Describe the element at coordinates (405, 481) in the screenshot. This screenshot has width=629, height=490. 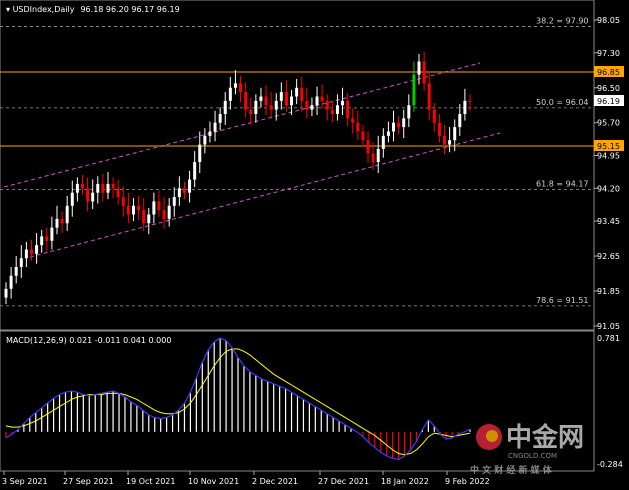
I see `x-tick-label: 18 Jan 2022` at that location.